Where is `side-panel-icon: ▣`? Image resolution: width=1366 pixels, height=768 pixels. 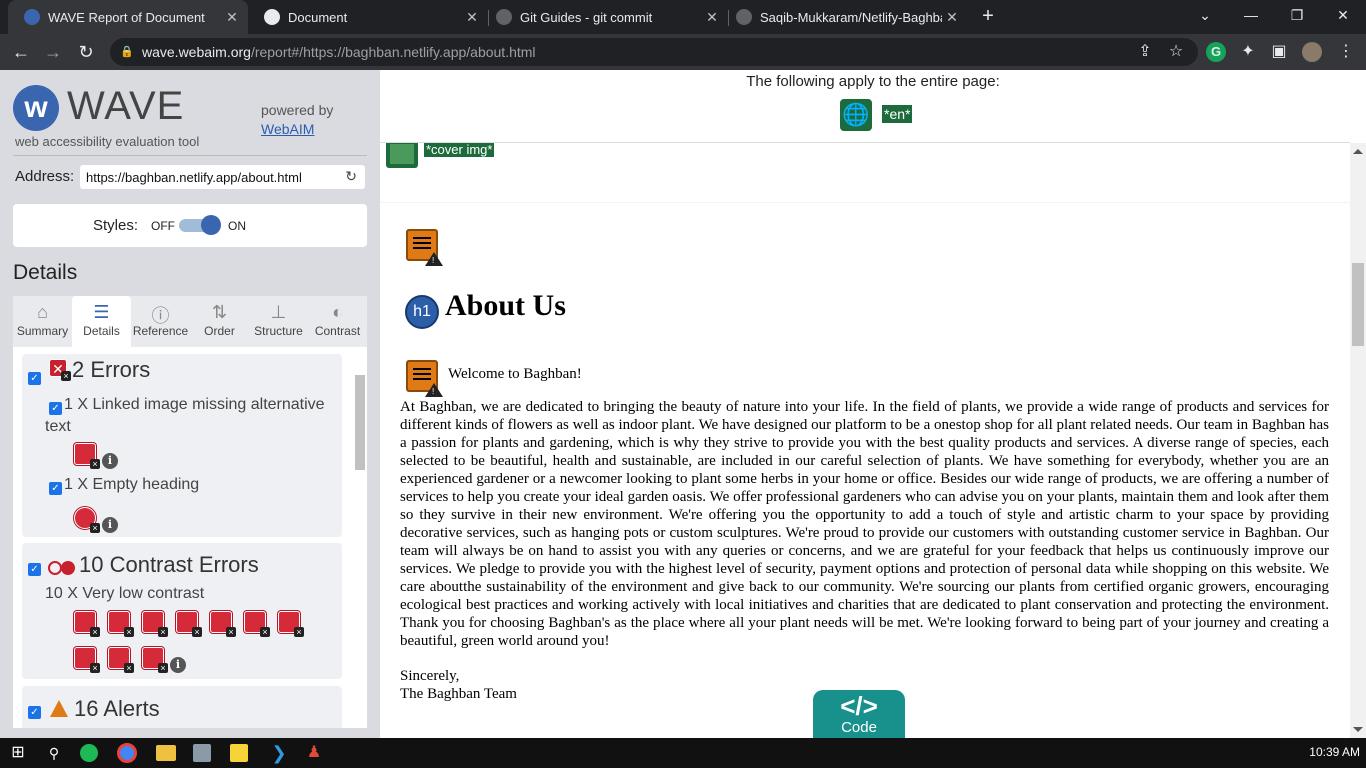
side-panel-icon: ▣ is located at coordinates (1279, 52).